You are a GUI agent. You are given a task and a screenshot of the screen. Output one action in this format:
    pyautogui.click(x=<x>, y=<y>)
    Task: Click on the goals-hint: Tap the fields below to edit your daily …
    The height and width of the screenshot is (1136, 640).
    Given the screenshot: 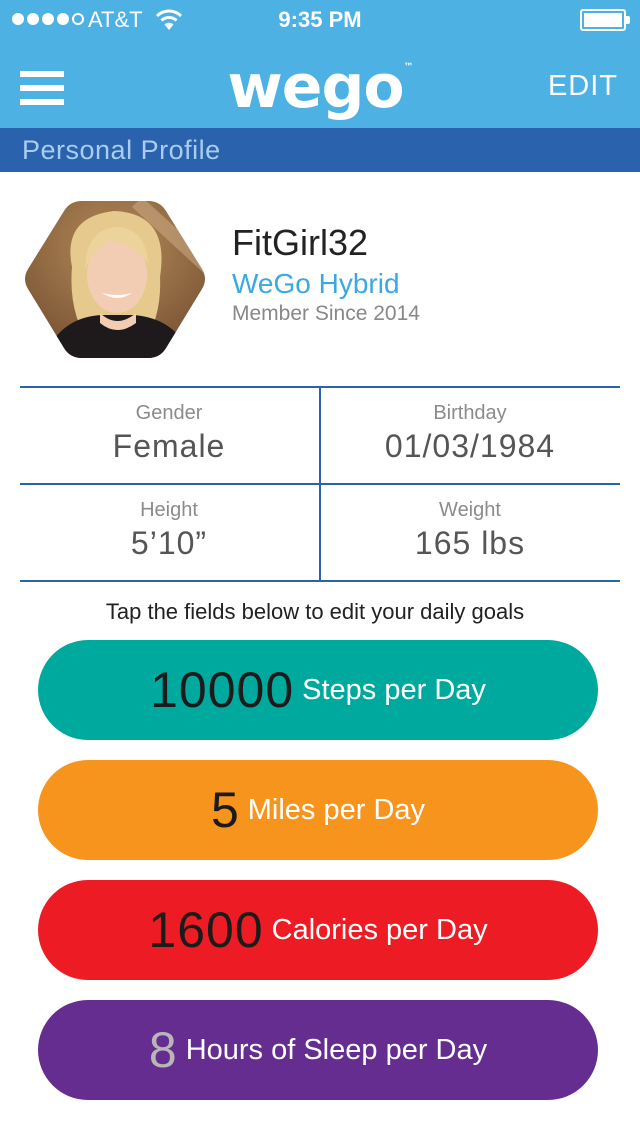 What is the action you would take?
    pyautogui.click(x=315, y=611)
    